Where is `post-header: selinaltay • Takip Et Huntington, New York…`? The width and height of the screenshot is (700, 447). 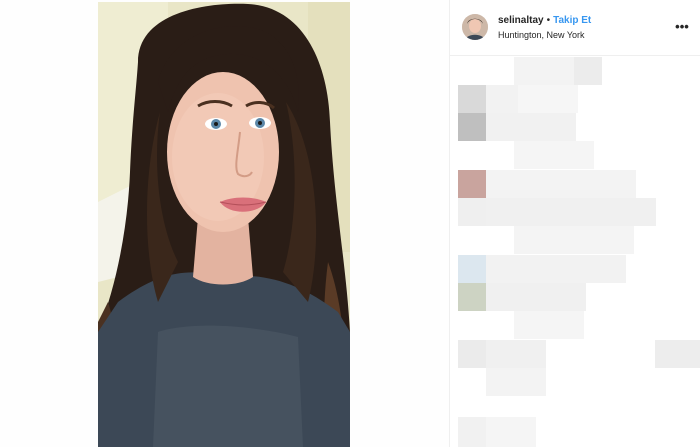 post-header: selinaltay • Takip Et Huntington, New York… is located at coordinates (575, 28).